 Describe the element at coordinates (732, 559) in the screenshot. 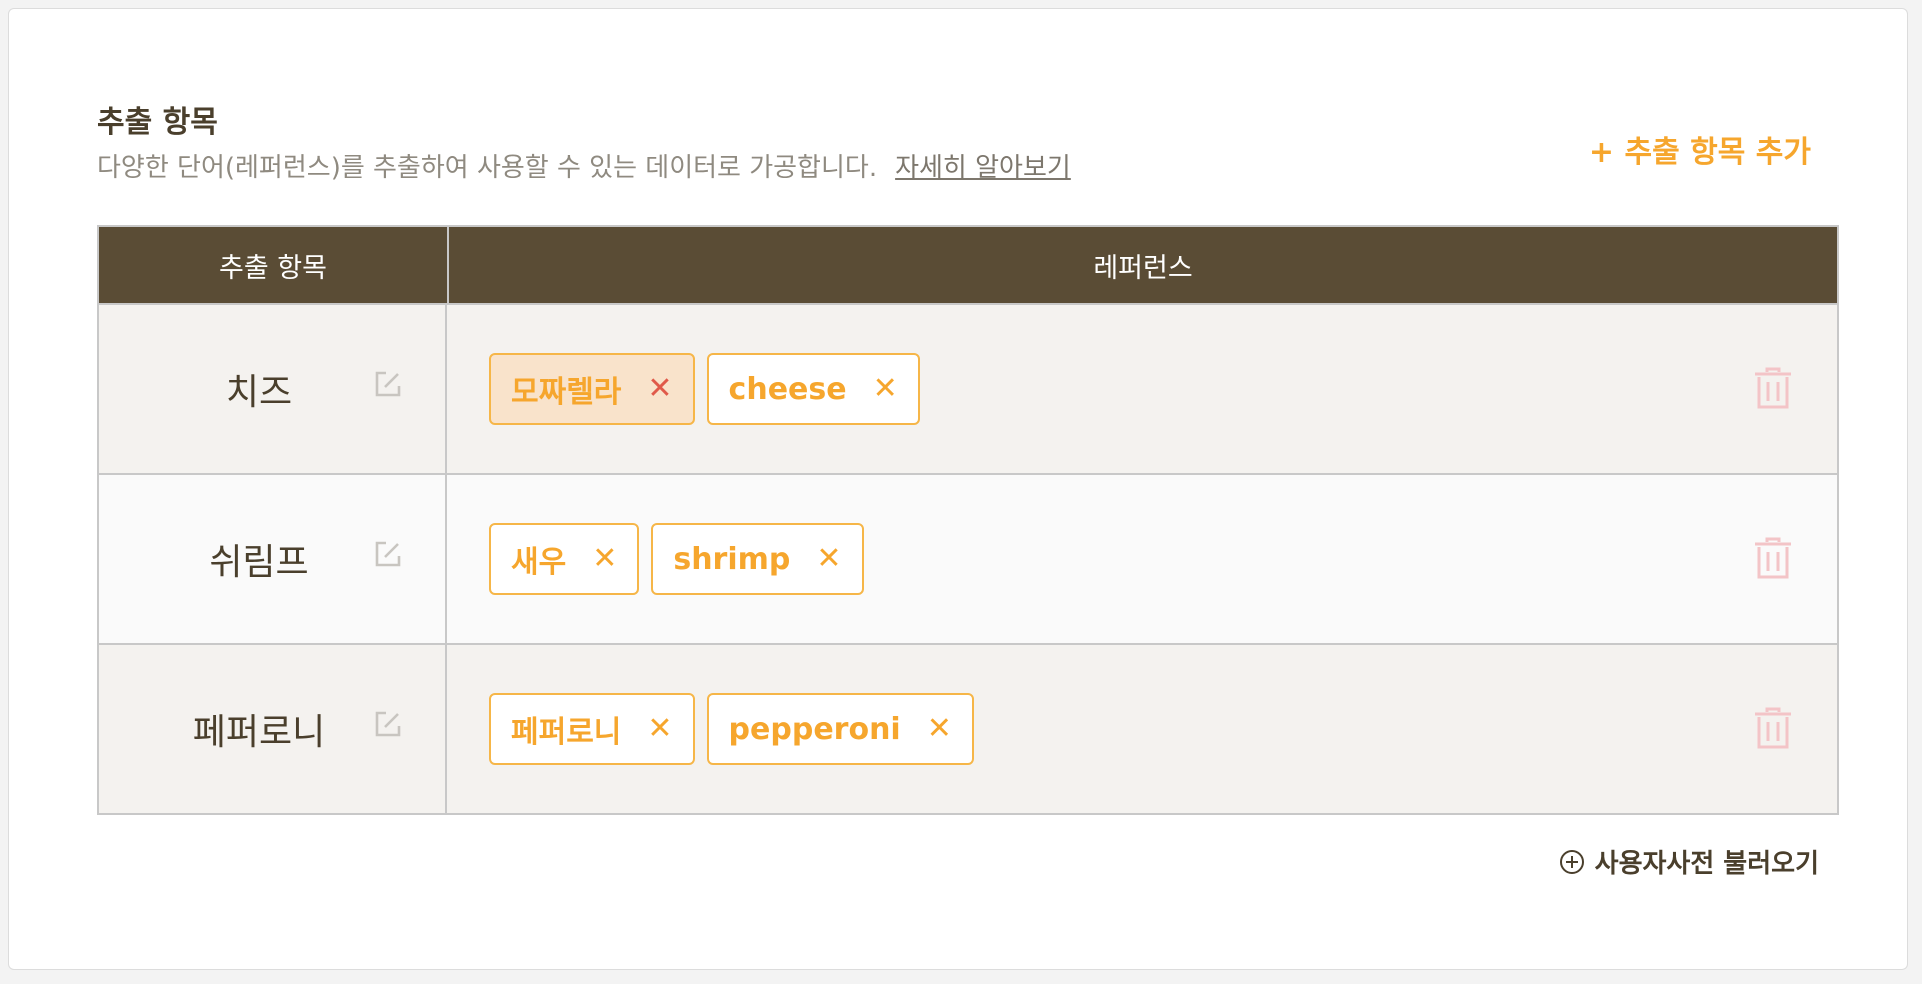

I see `tag-label: shrimp` at that location.